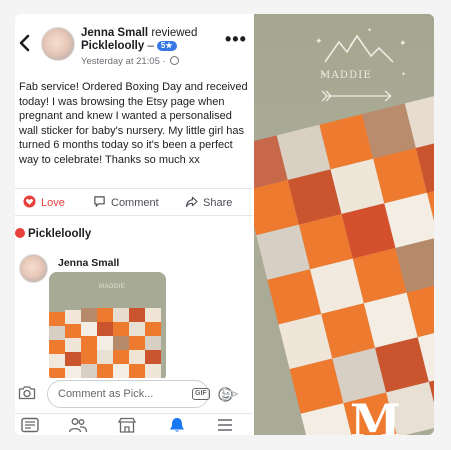  I want to click on reaction-page-name: Pickleloolly, so click(59, 234).